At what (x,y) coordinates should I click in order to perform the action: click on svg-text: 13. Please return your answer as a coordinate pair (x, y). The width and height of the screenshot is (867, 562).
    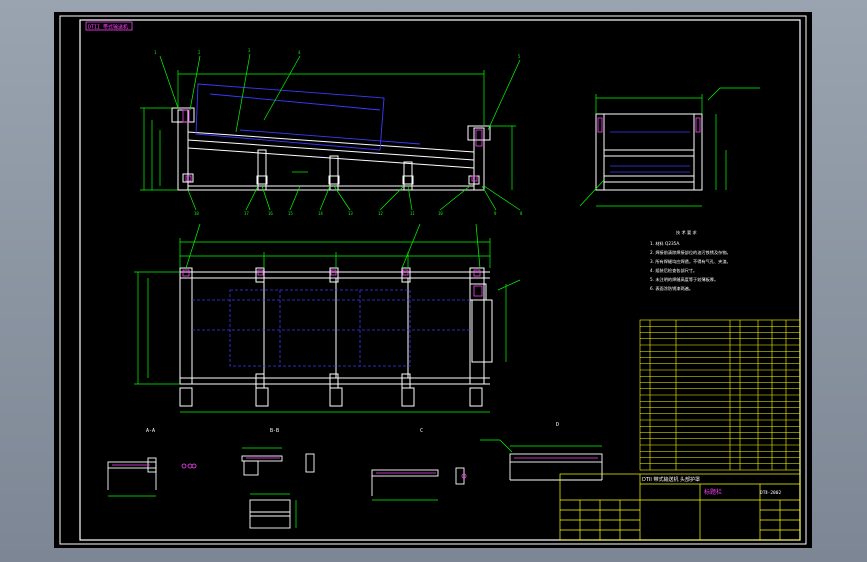
    Looking at the image, I should click on (350, 213).